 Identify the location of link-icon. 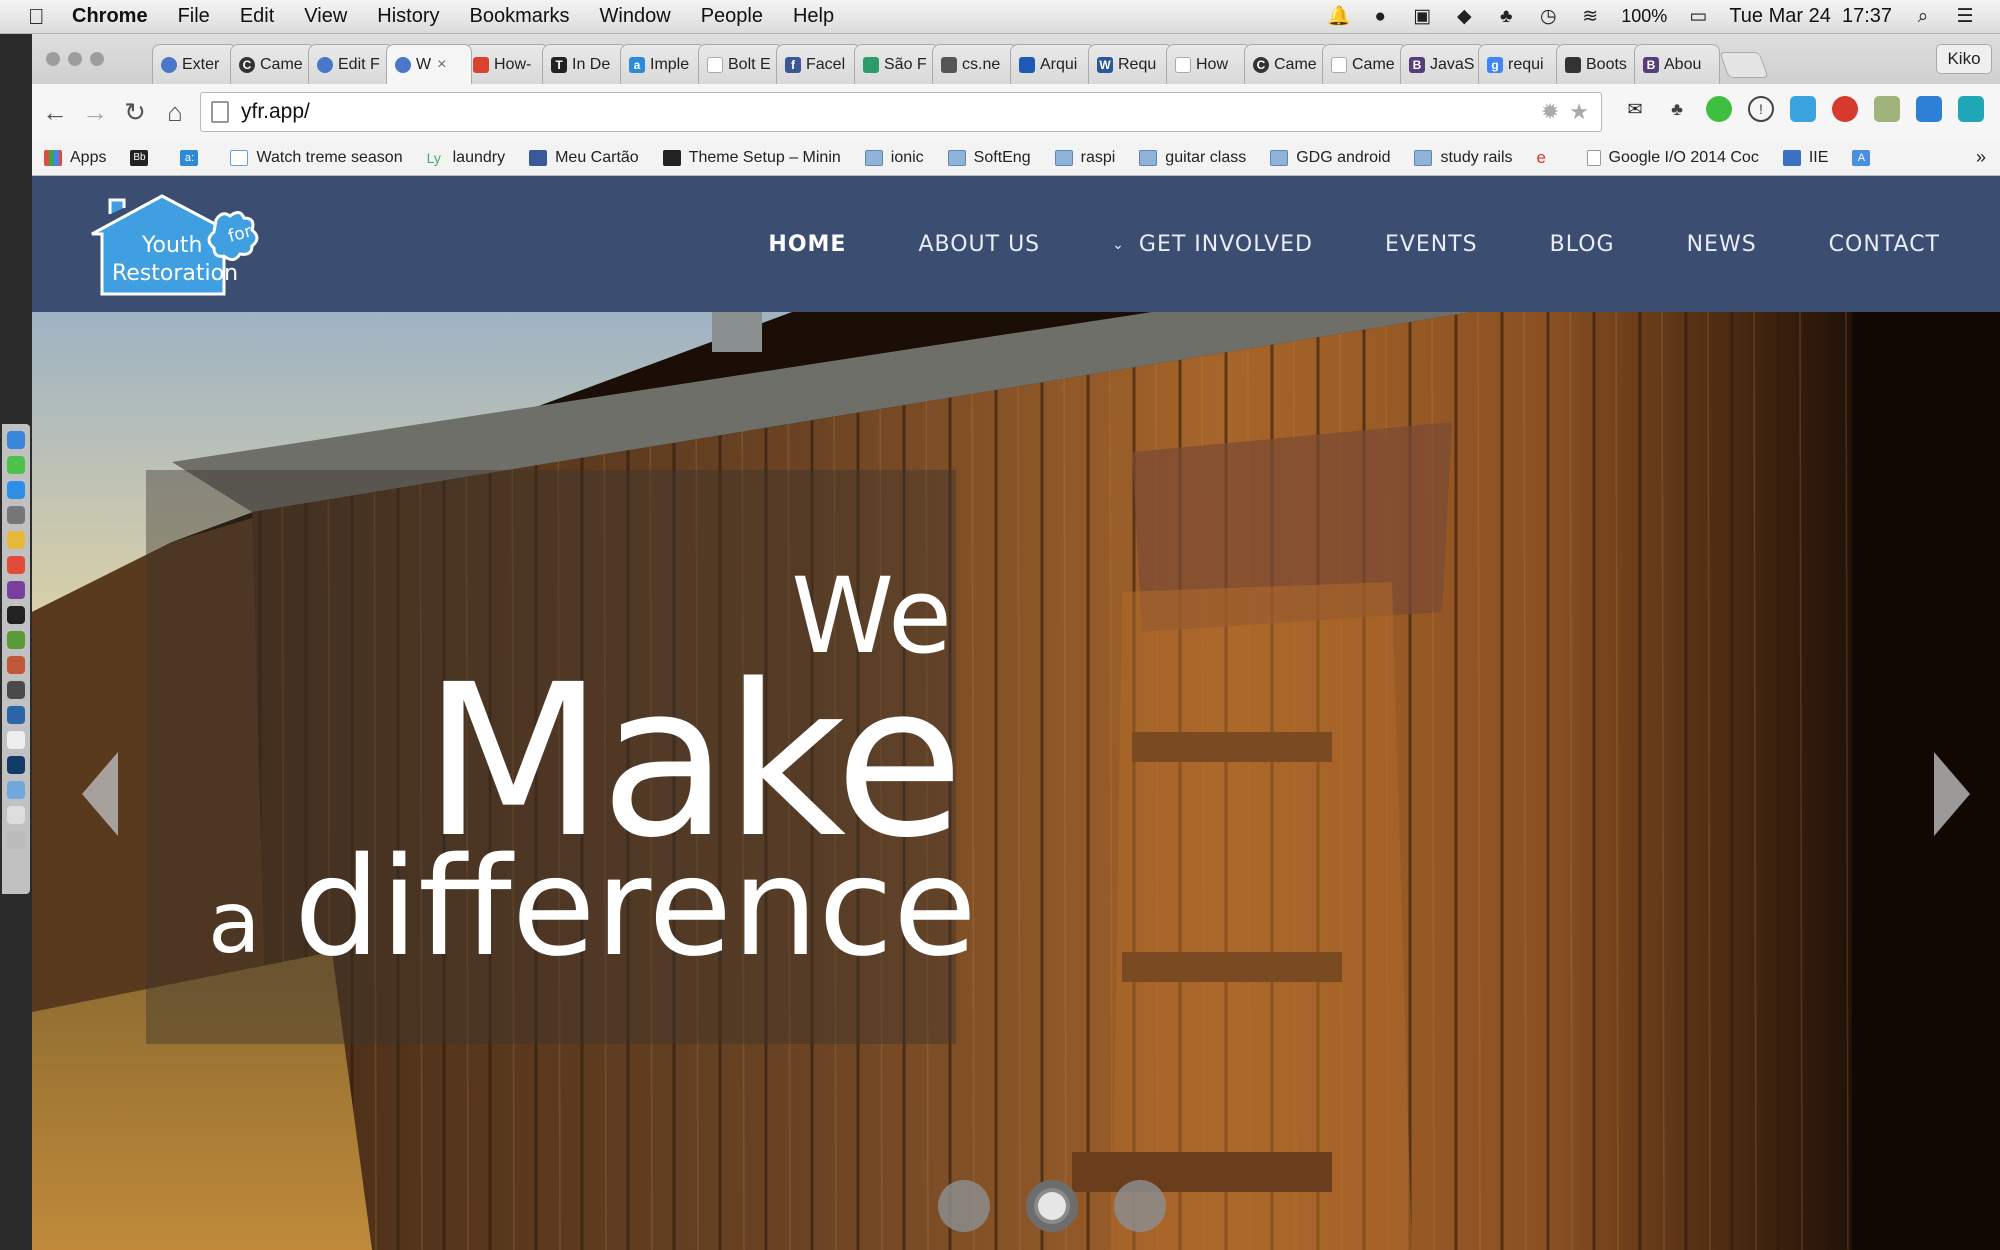
(1803, 109).